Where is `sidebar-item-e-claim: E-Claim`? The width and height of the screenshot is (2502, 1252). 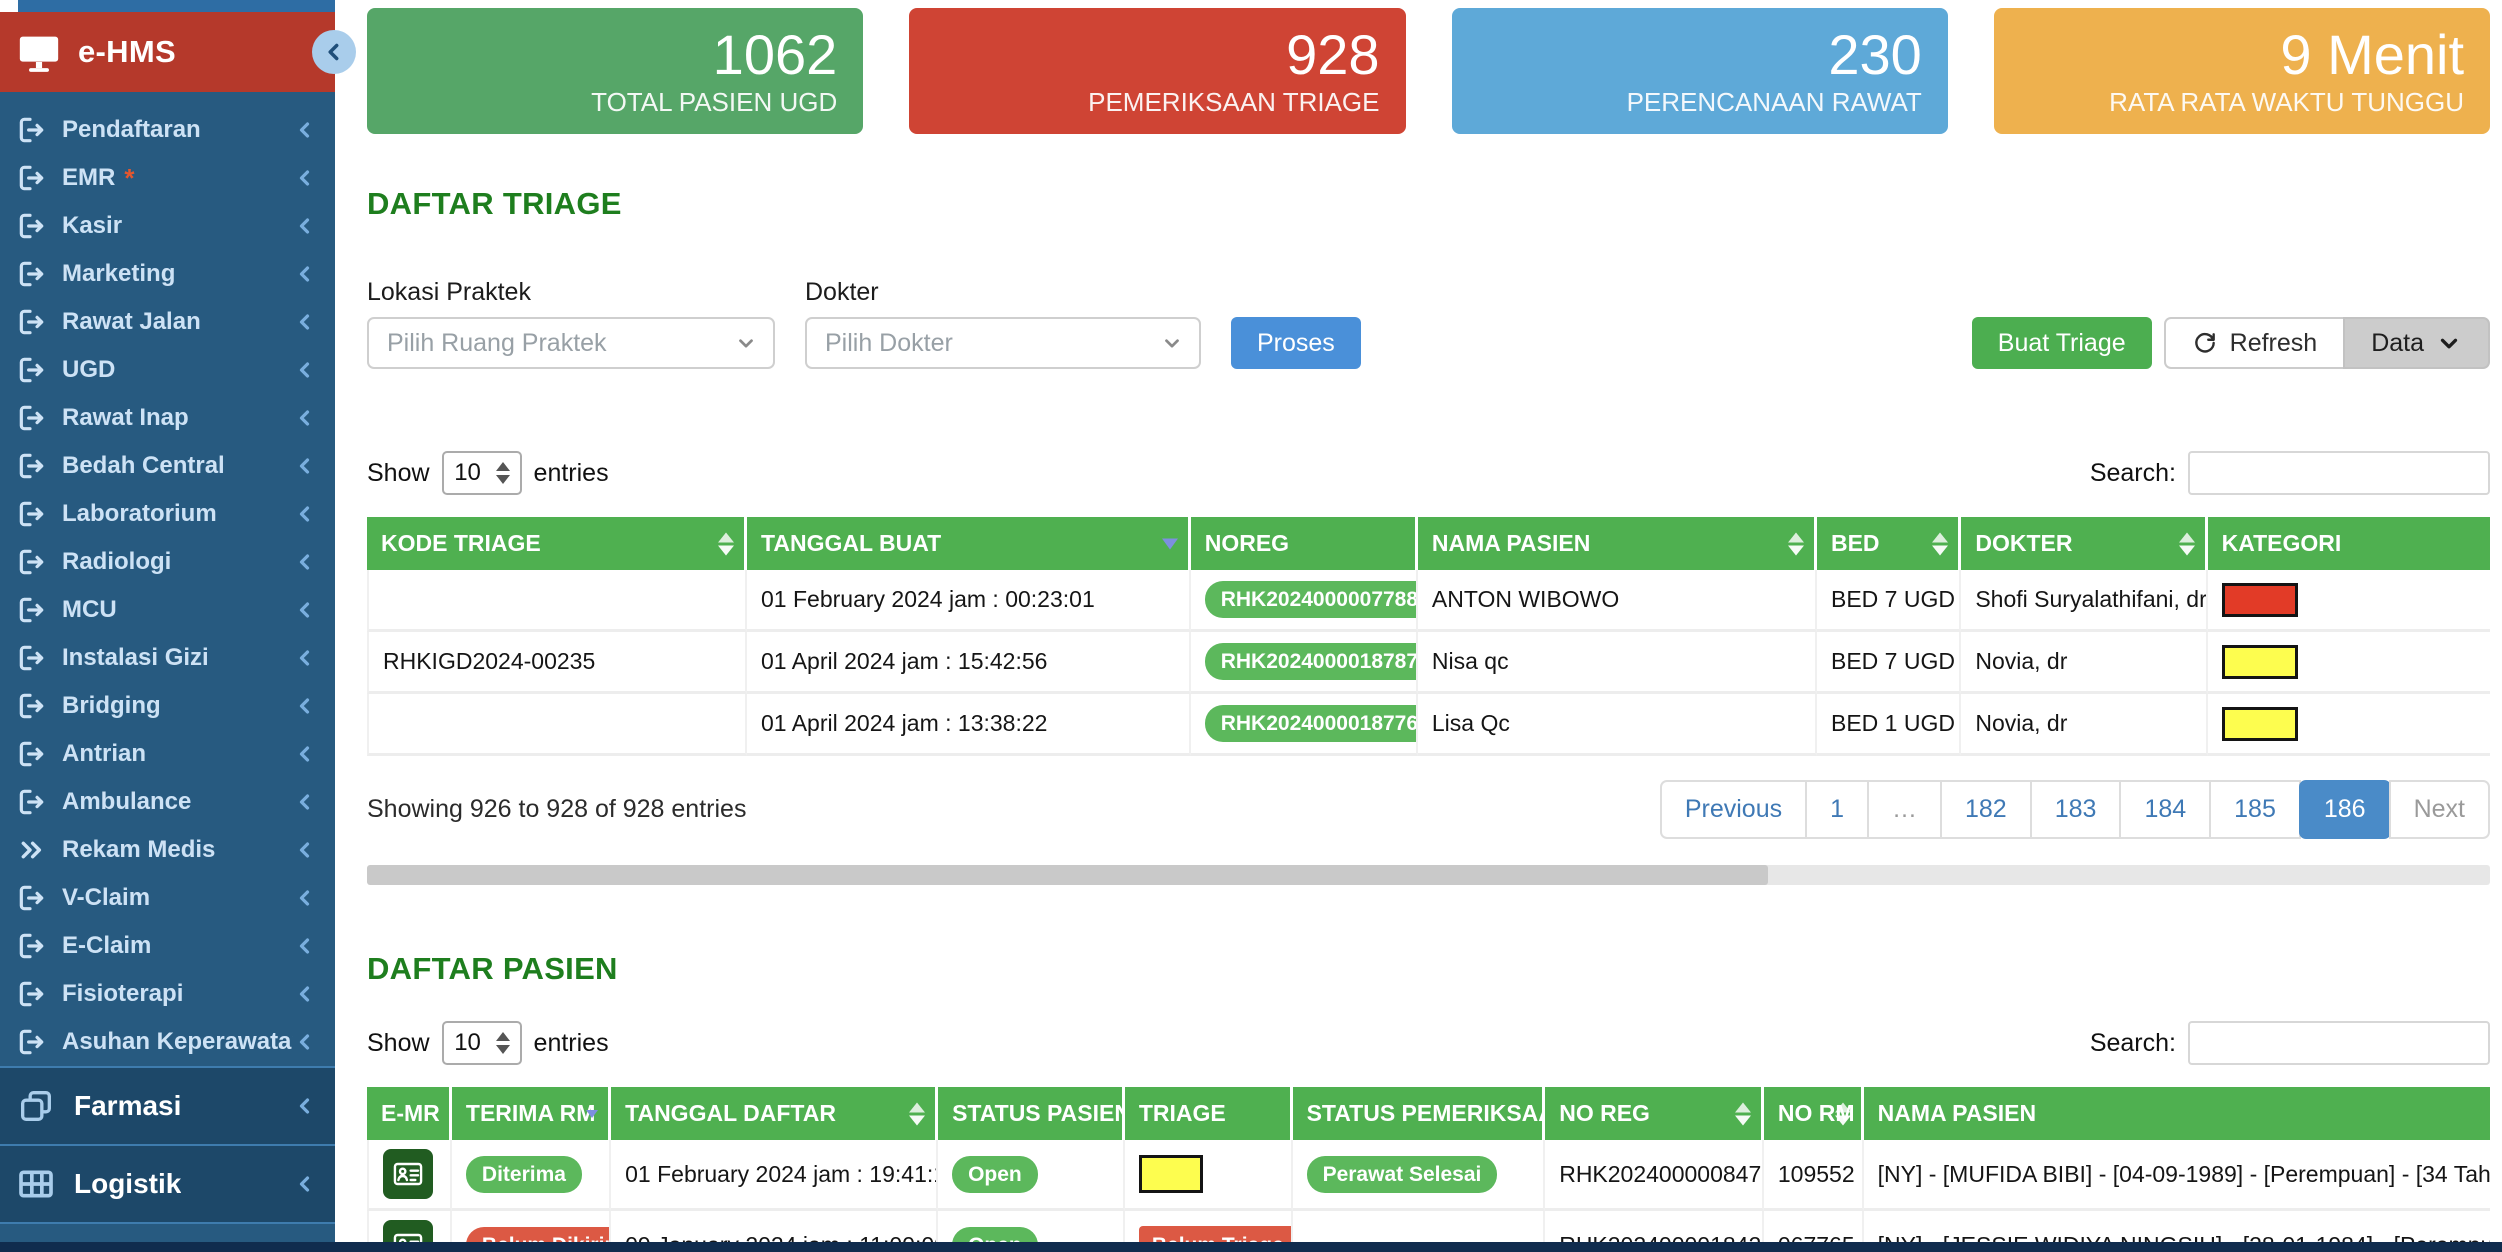 sidebar-item-e-claim: E-Claim is located at coordinates (167, 946).